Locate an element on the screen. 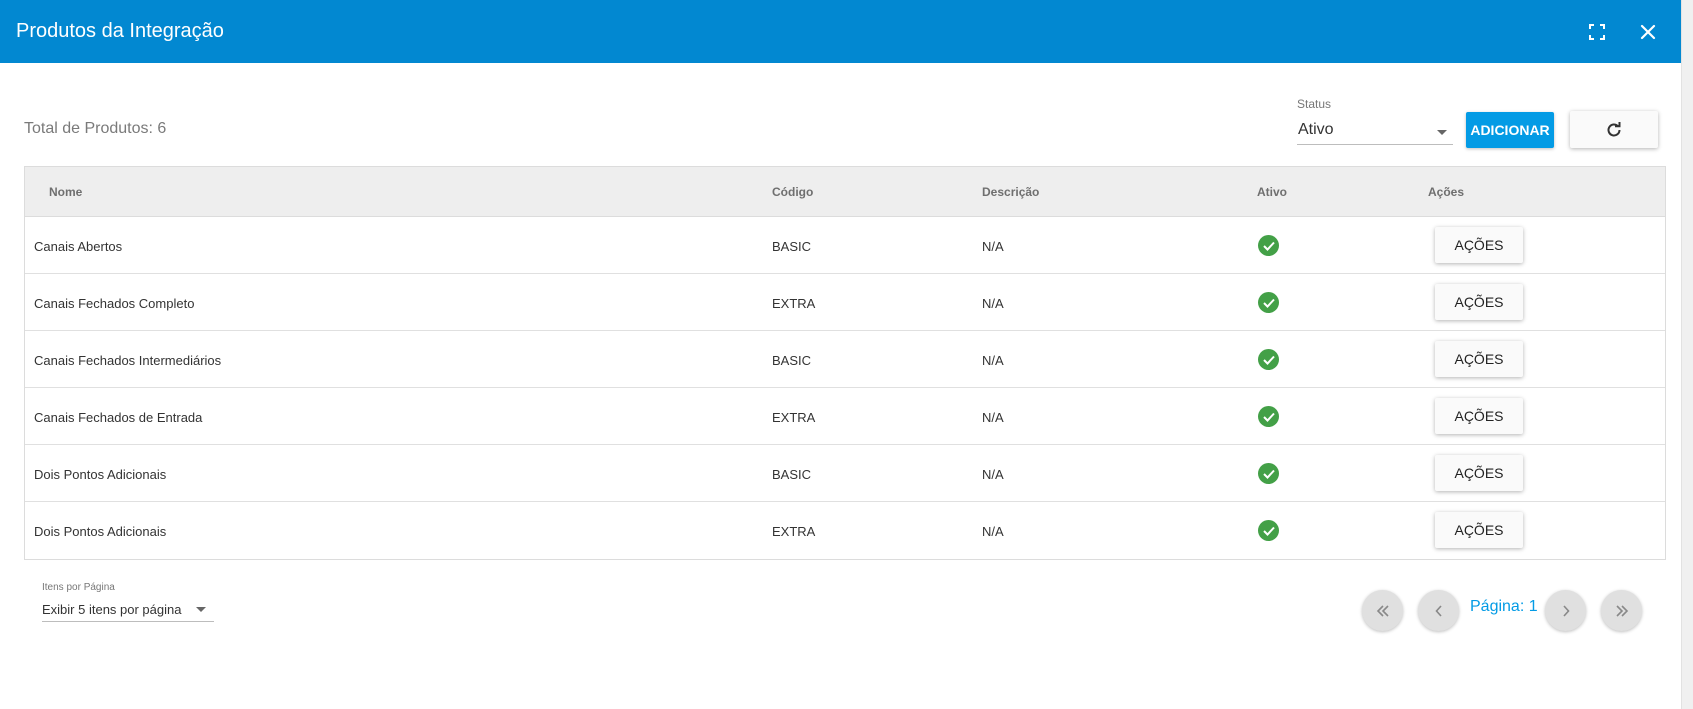  status-value: Ativo is located at coordinates (1316, 129).